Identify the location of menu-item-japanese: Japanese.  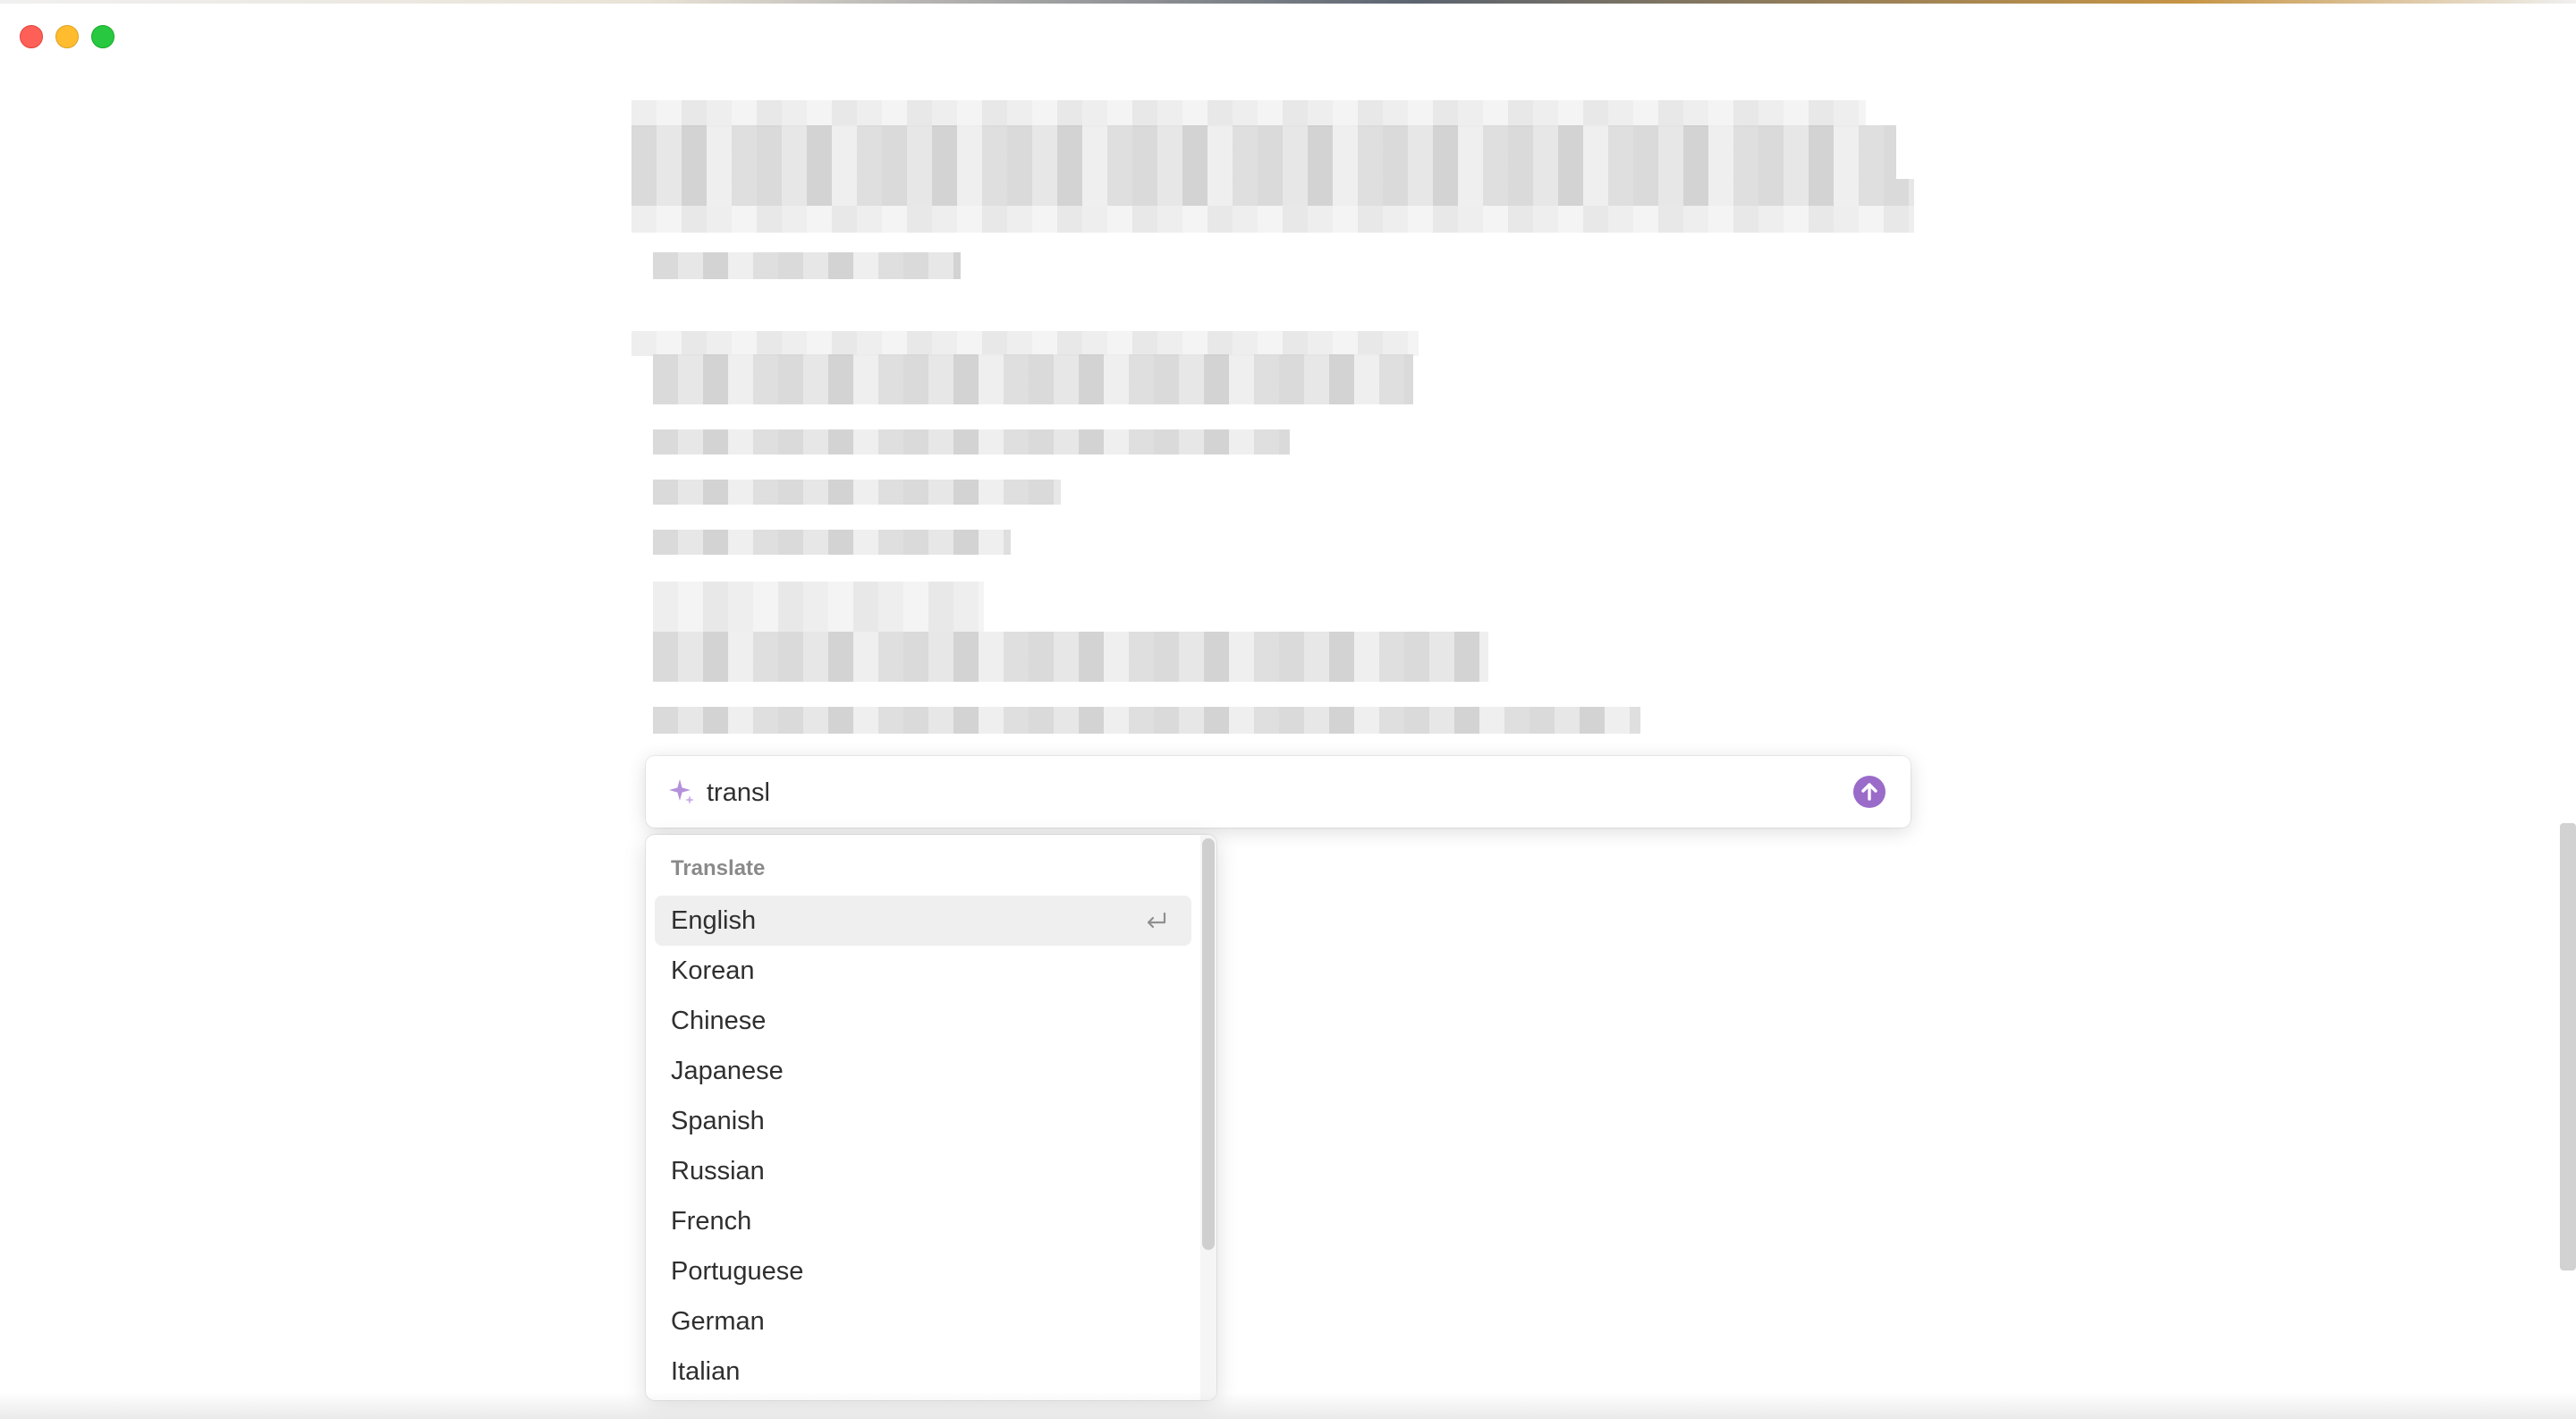
(923, 1071).